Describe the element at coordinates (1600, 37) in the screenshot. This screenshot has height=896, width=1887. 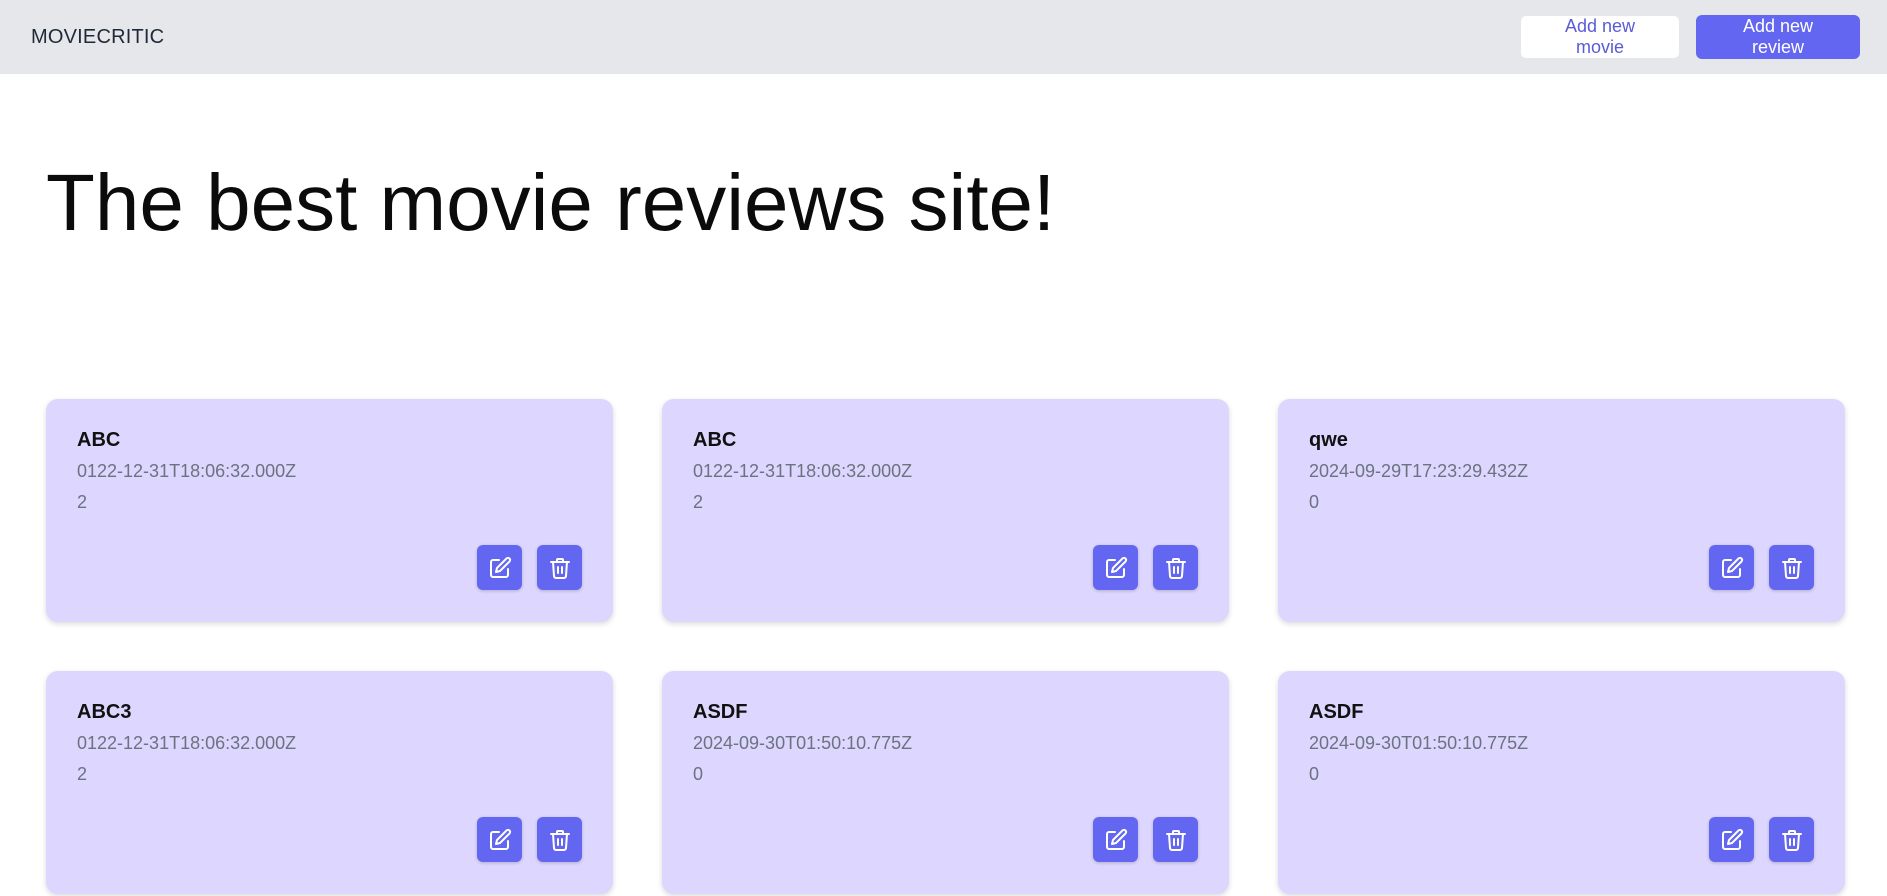
I see `add-new-movie-button: Add new movie` at that location.